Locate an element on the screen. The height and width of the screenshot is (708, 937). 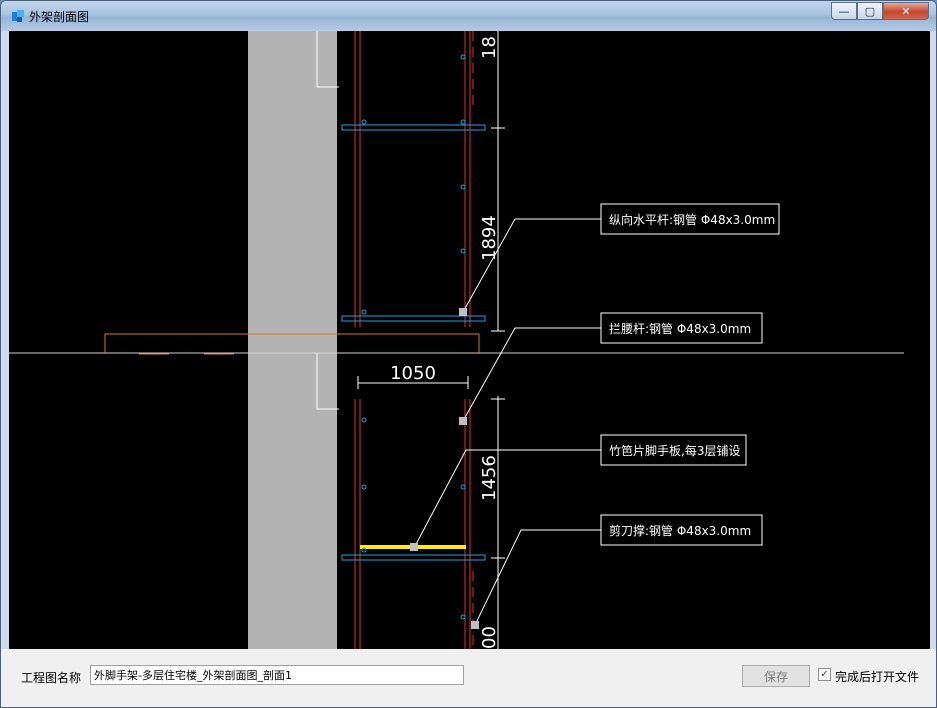
callout-longitudinal-ledger: 纵向水平杆:钢管 Φ48x3.0mm is located at coordinates (690, 219).